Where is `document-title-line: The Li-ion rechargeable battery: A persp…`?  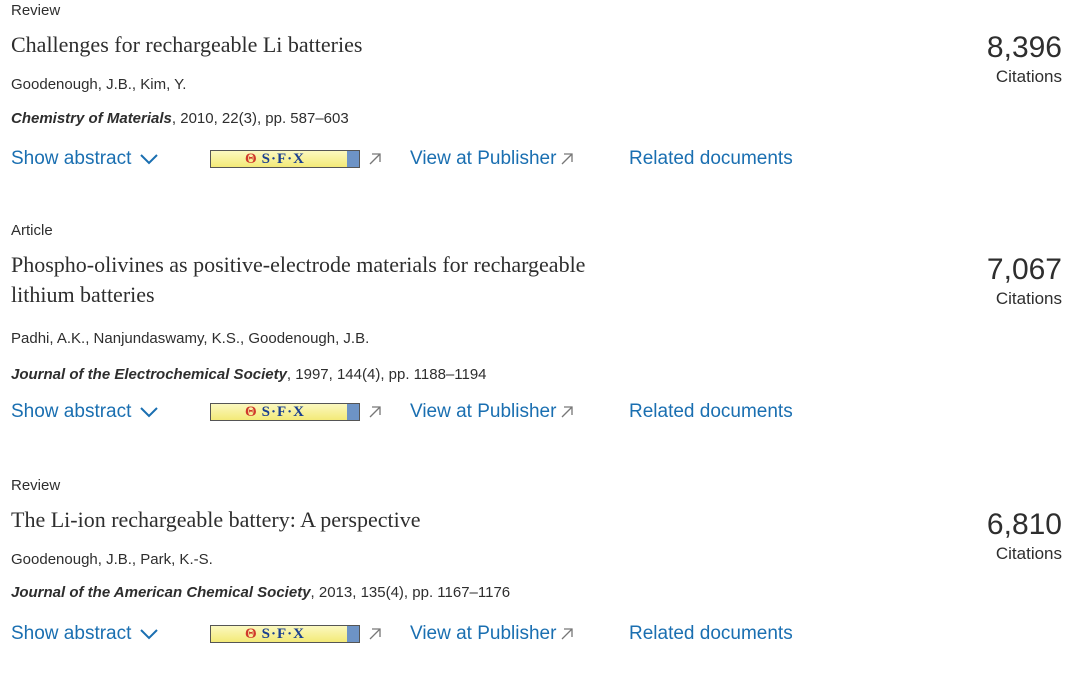 document-title-line: The Li-ion rechargeable battery: A persp… is located at coordinates (215, 519).